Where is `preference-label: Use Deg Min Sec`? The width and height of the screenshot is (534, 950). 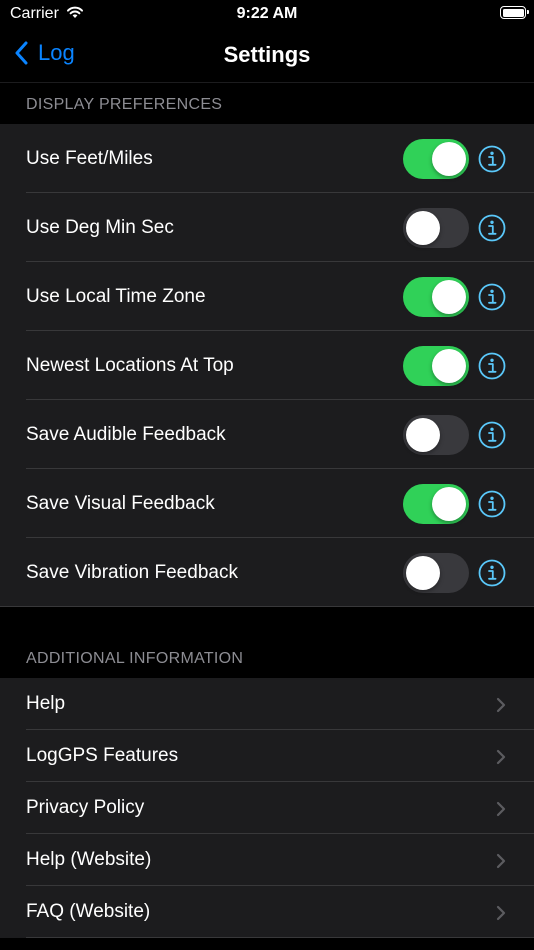
preference-label: Use Deg Min Sec is located at coordinates (100, 227).